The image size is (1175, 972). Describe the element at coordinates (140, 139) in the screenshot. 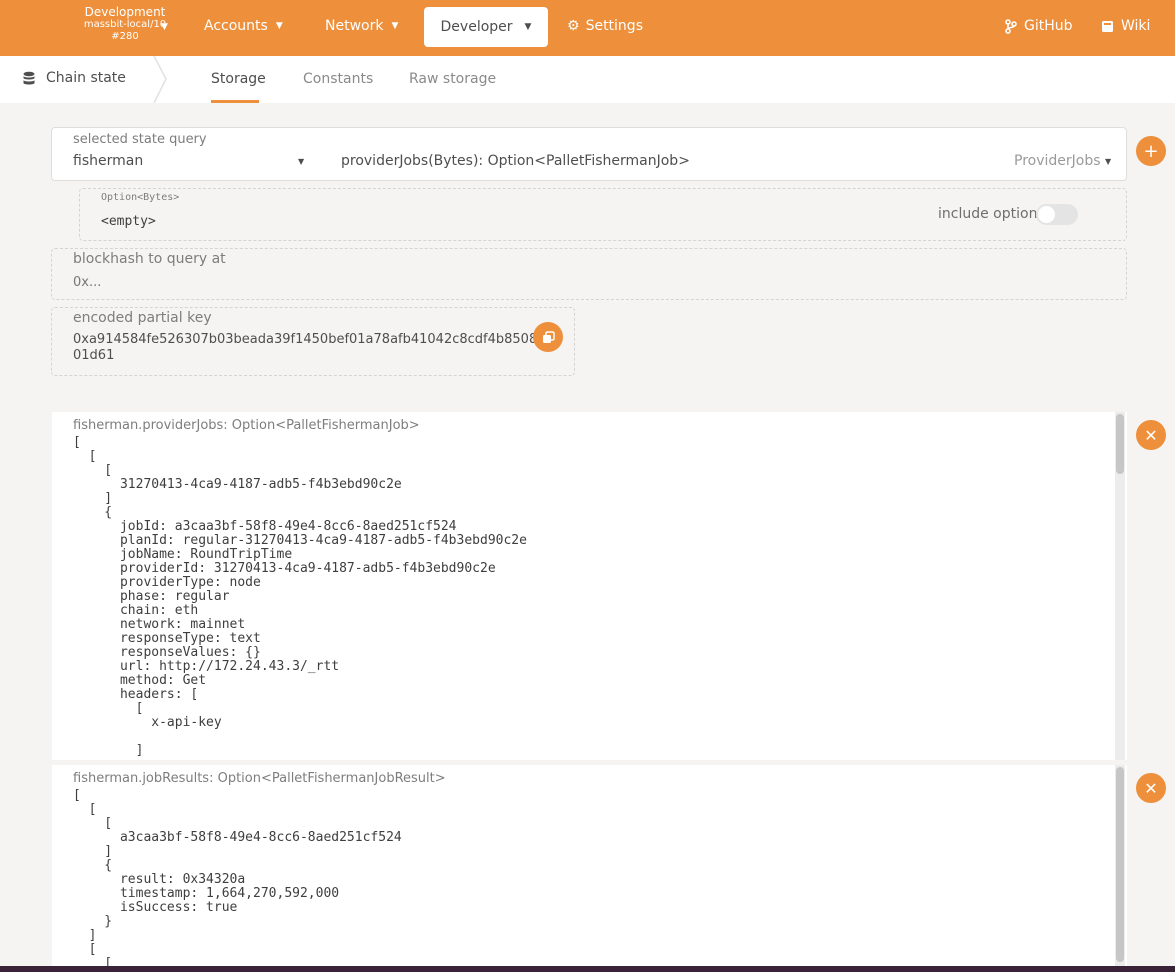

I see `state-query-label: selected state query` at that location.